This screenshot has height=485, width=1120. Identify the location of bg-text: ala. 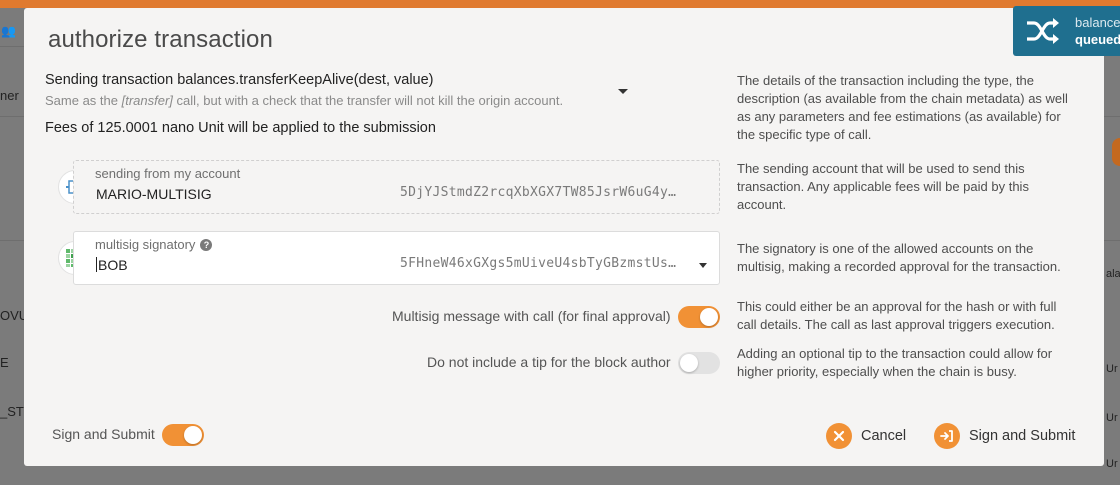
(1113, 274).